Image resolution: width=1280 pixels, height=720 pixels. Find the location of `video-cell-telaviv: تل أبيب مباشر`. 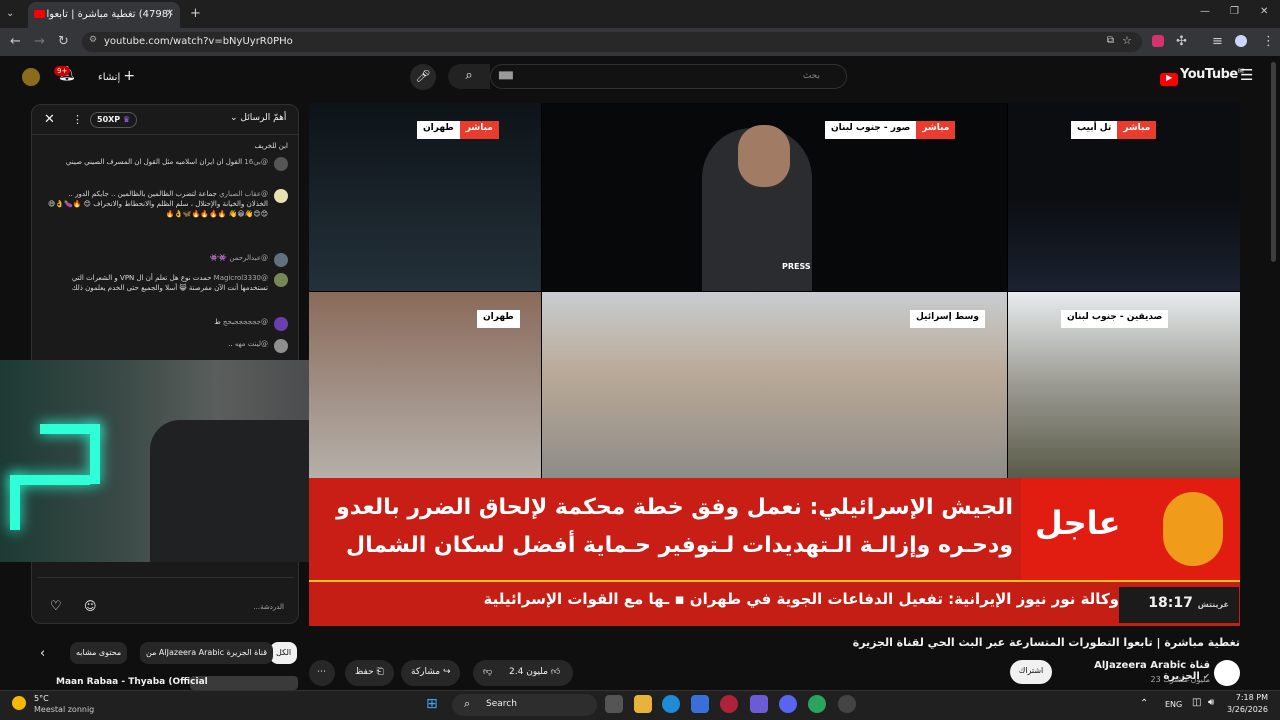

video-cell-telaviv: تل أبيب مباشر is located at coordinates (1124, 197).